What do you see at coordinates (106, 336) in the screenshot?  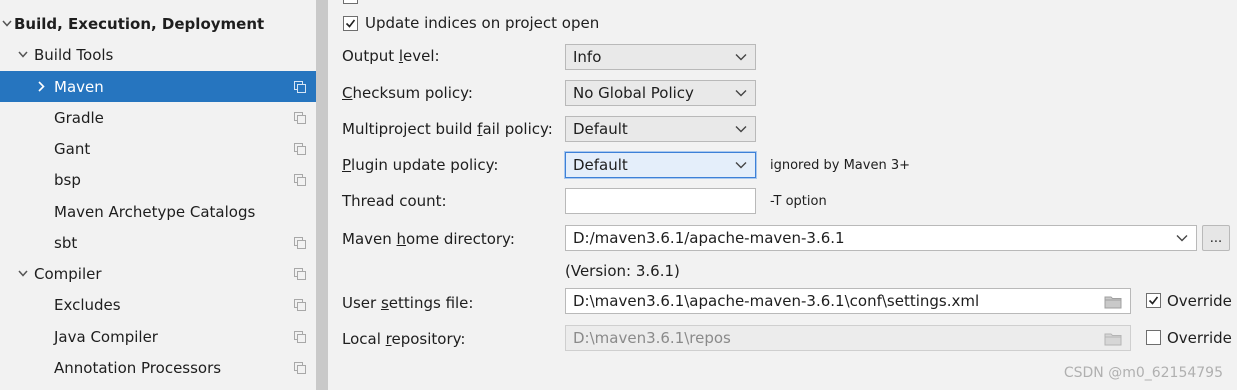 I see `tree-item-label: Java Compiler` at bounding box center [106, 336].